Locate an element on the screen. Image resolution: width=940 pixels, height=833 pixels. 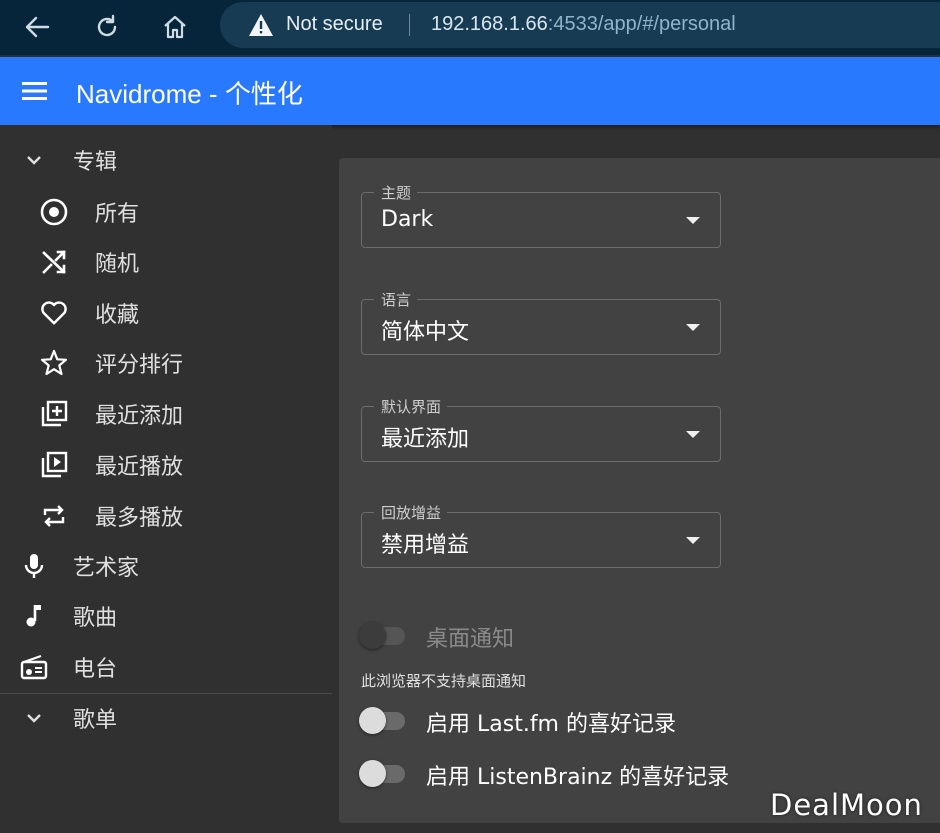
listenbrainz-scrobble-label: 启用 ListenBrainz 的喜好记录 is located at coordinates (578, 777).